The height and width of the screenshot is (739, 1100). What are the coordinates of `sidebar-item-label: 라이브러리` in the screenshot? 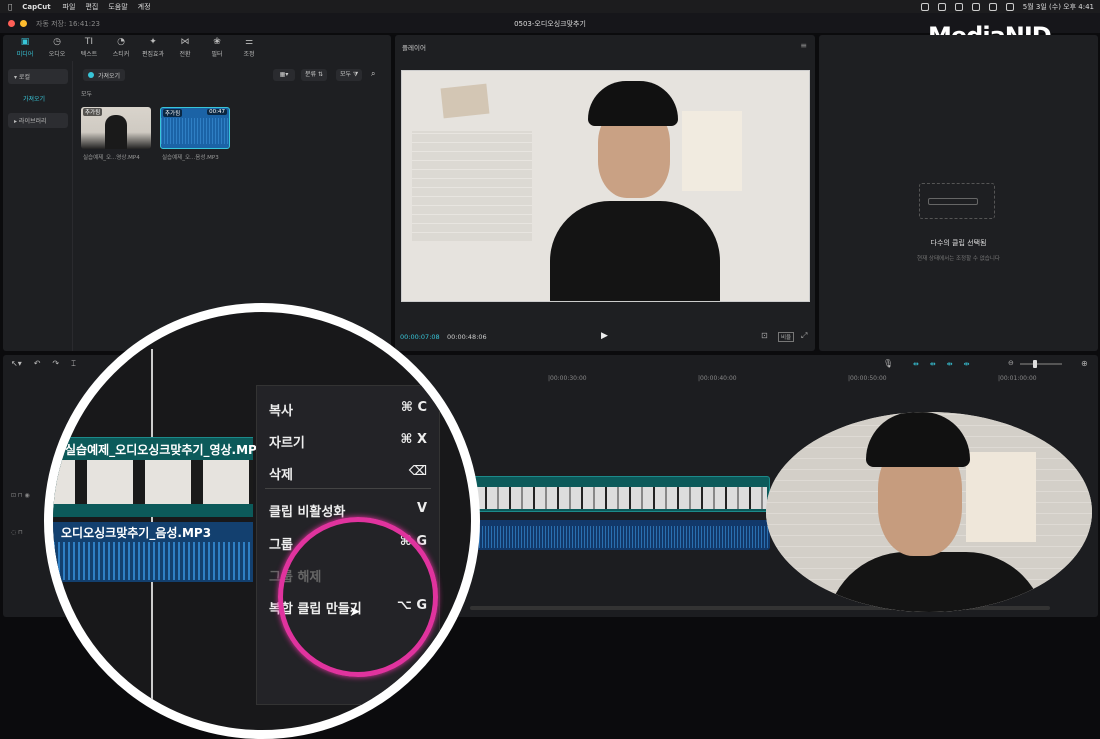 It's located at (32, 121).